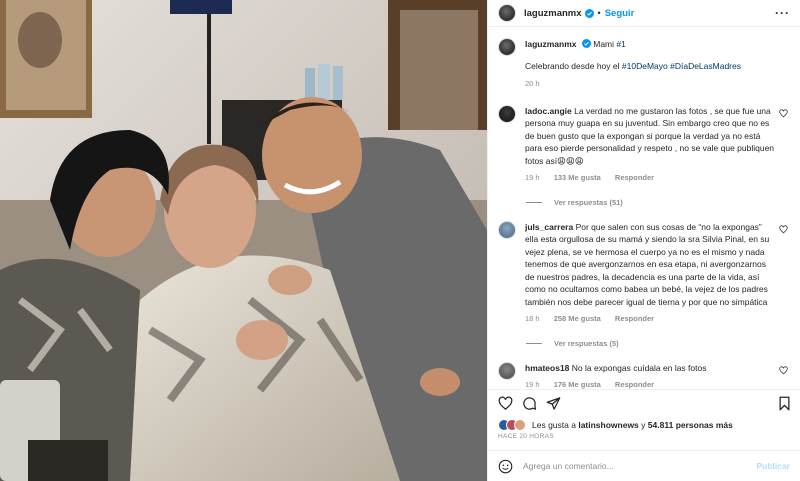  What do you see at coordinates (553, 13) in the screenshot?
I see `header-username: laguzmanmx` at bounding box center [553, 13].